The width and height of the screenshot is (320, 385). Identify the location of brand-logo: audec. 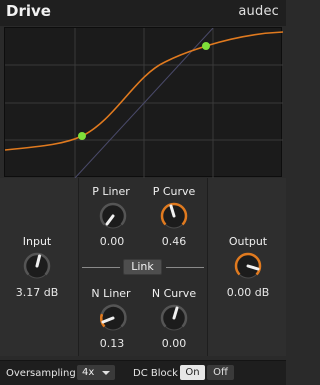
(258, 11).